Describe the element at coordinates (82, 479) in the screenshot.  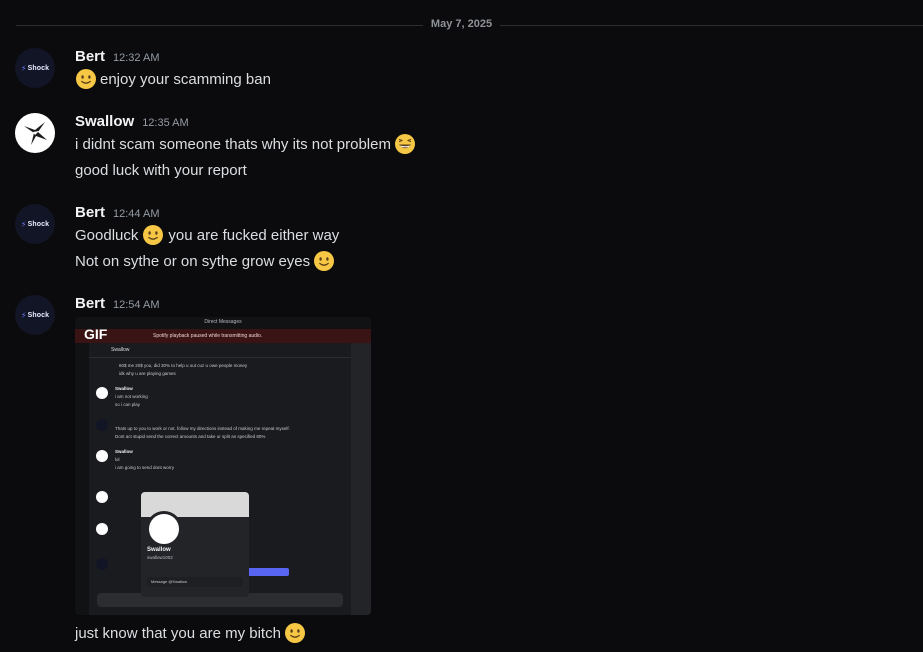
I see `embedded-sidebar` at that location.